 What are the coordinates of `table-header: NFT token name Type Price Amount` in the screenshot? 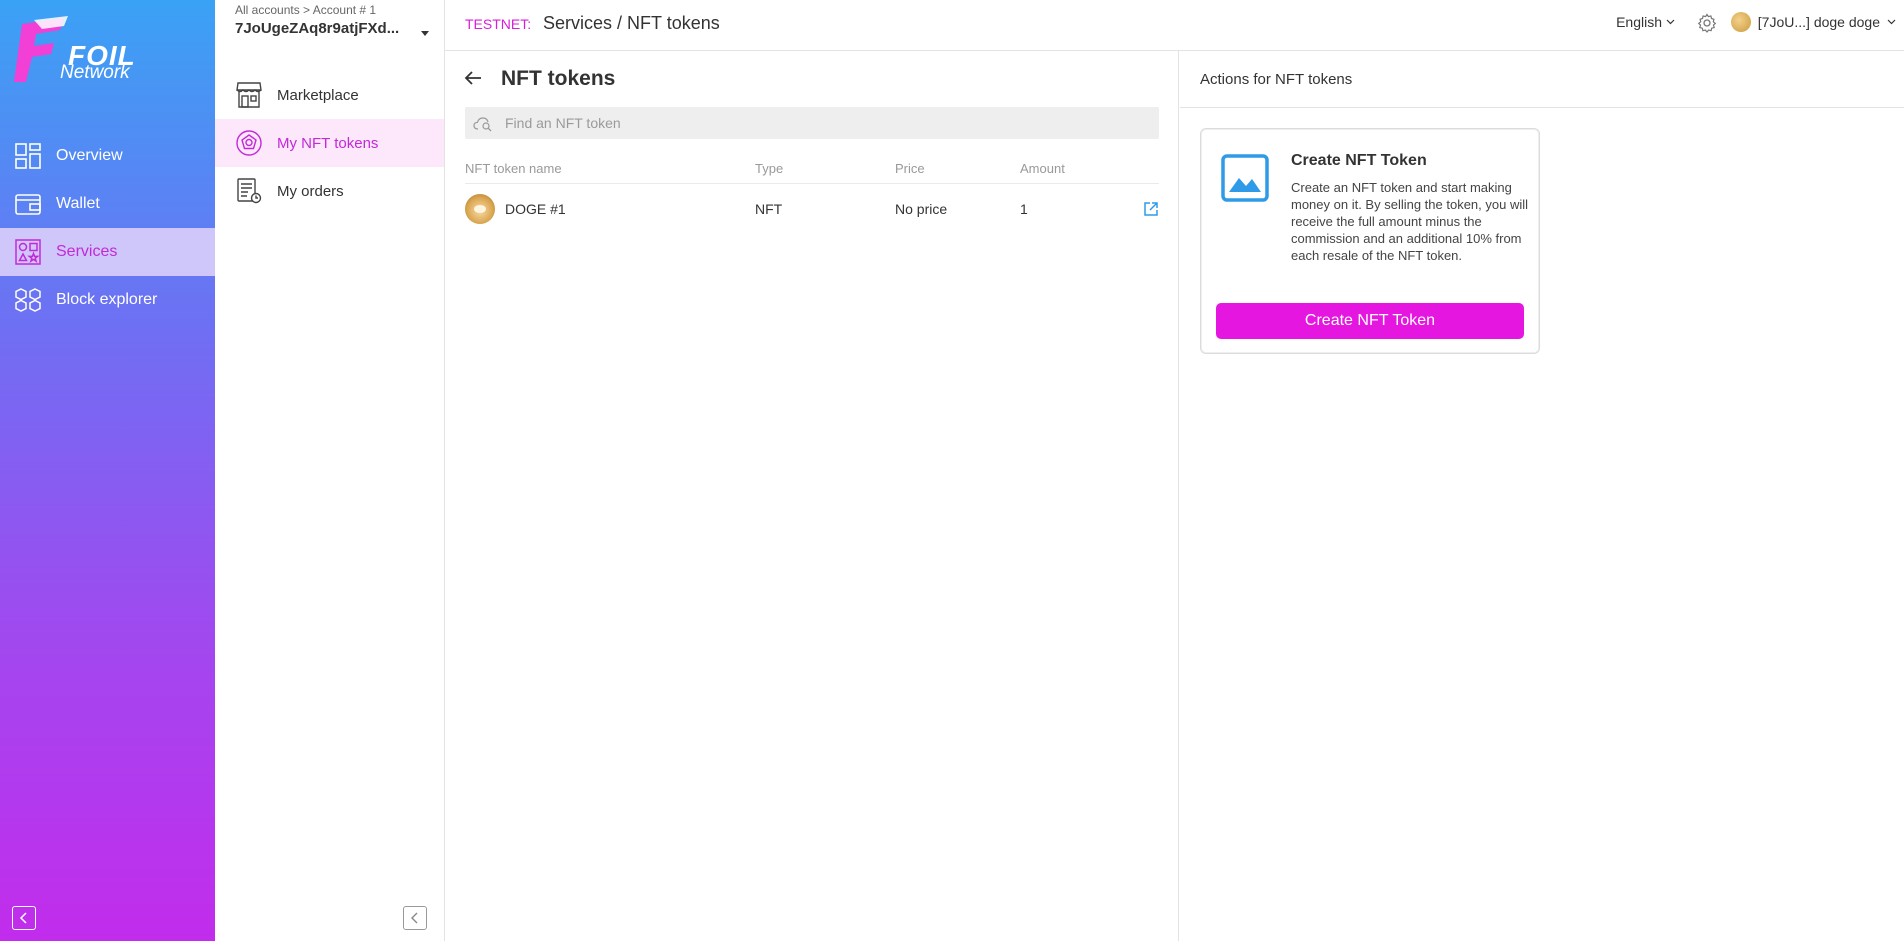 It's located at (812, 169).